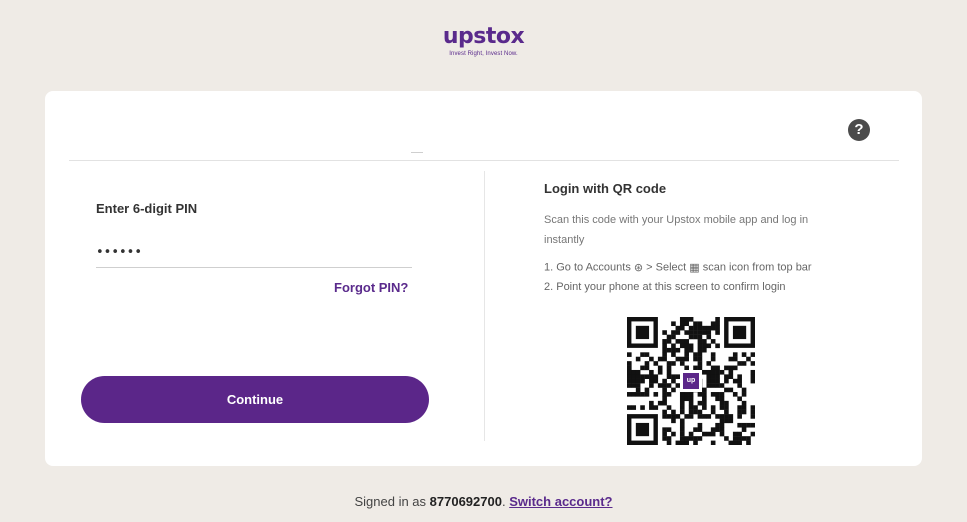 The width and height of the screenshot is (967, 522). What do you see at coordinates (638, 268) in the screenshot?
I see `account-icon: ⊛` at bounding box center [638, 268].